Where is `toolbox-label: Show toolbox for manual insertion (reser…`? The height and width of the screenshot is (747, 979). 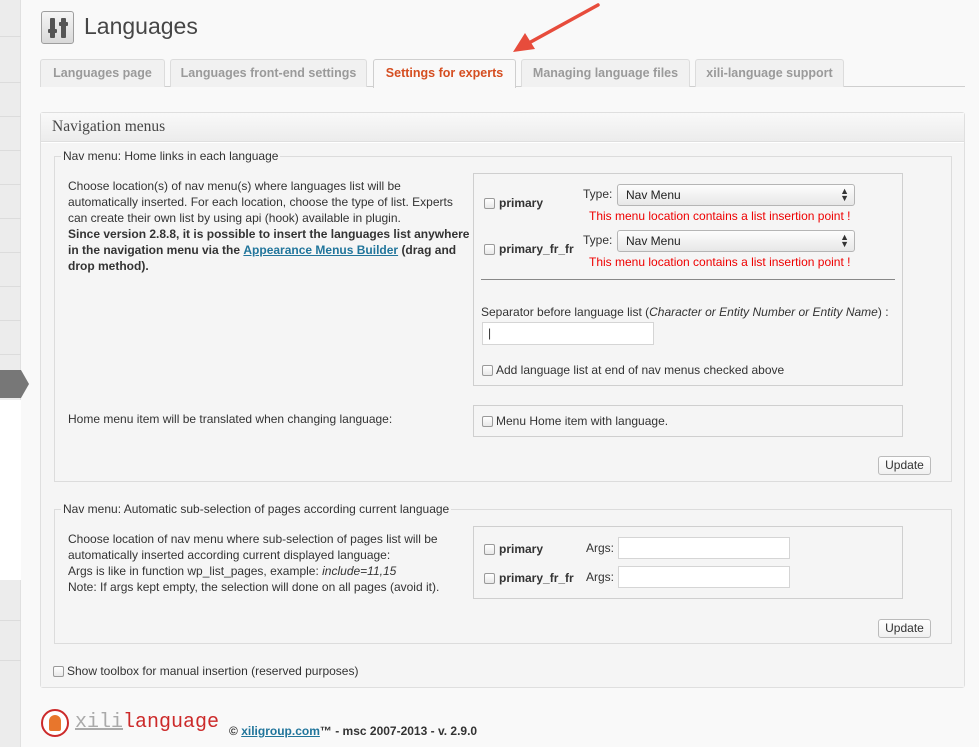 toolbox-label: Show toolbox for manual insertion (reser… is located at coordinates (213, 671).